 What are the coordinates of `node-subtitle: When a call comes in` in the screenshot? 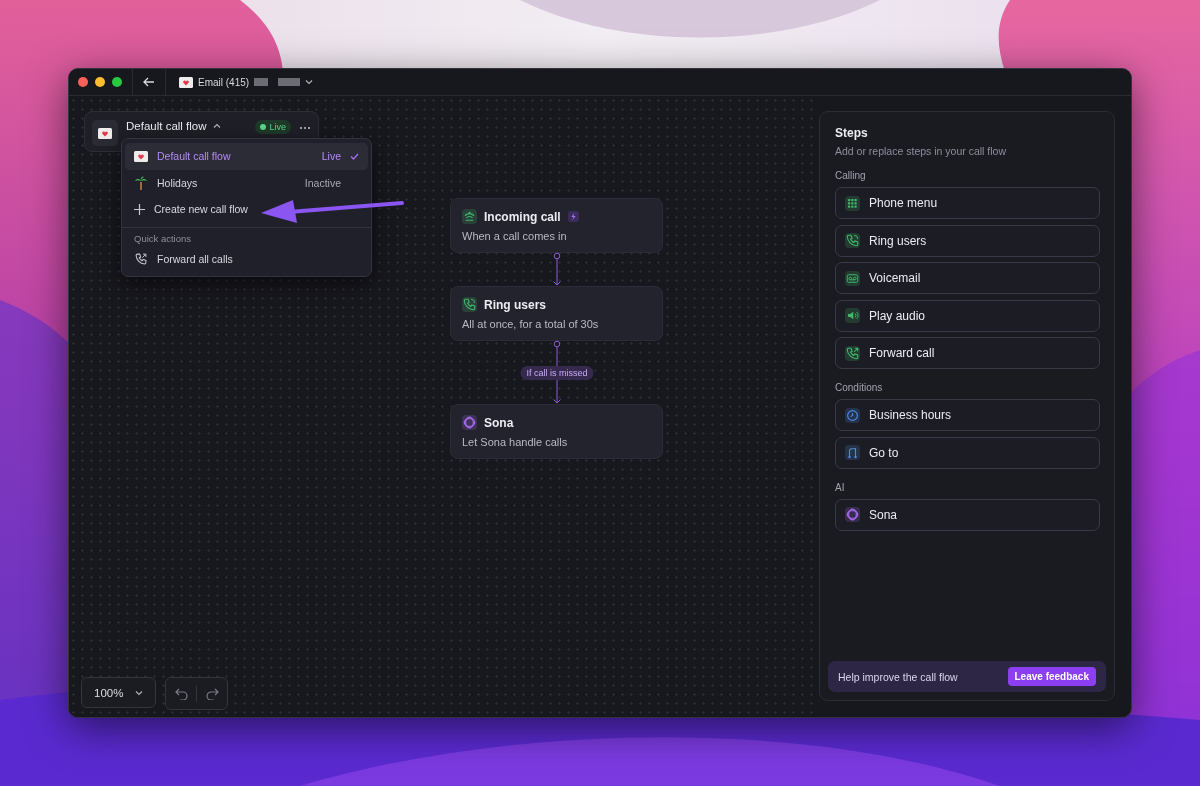 It's located at (515, 236).